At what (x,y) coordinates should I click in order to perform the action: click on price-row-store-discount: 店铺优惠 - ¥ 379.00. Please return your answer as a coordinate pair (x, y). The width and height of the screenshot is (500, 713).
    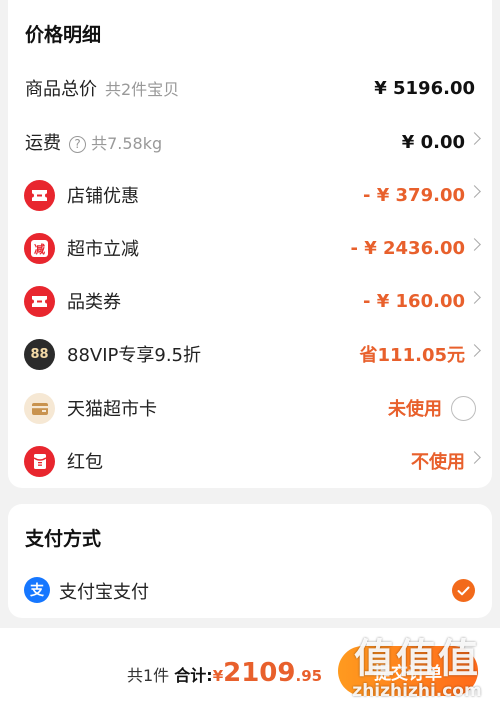
    Looking at the image, I should click on (250, 195).